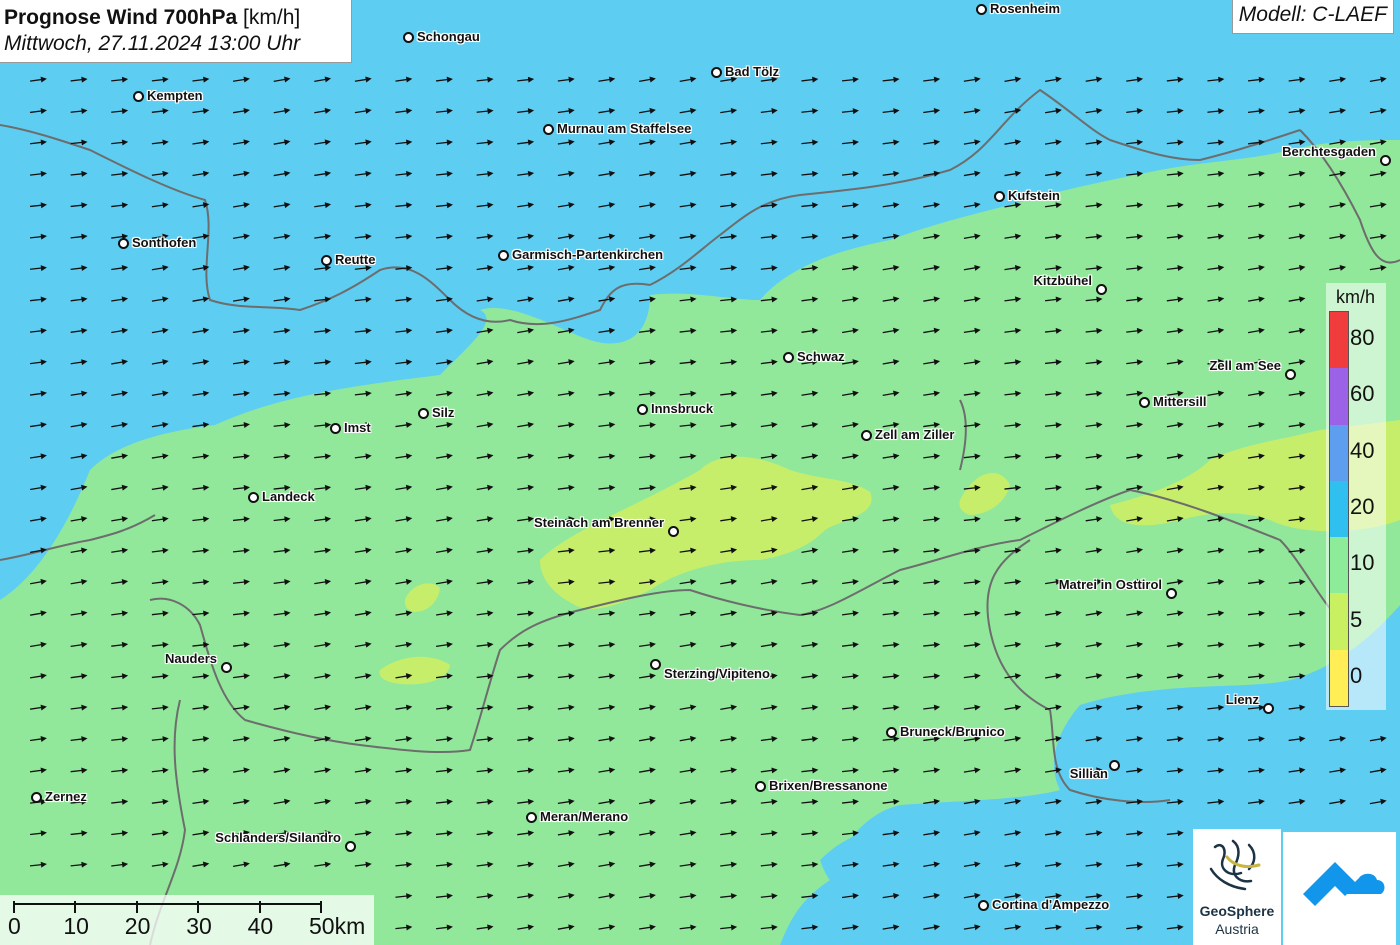 This screenshot has height=945, width=1400. I want to click on legend-label: 80, so click(1362, 338).